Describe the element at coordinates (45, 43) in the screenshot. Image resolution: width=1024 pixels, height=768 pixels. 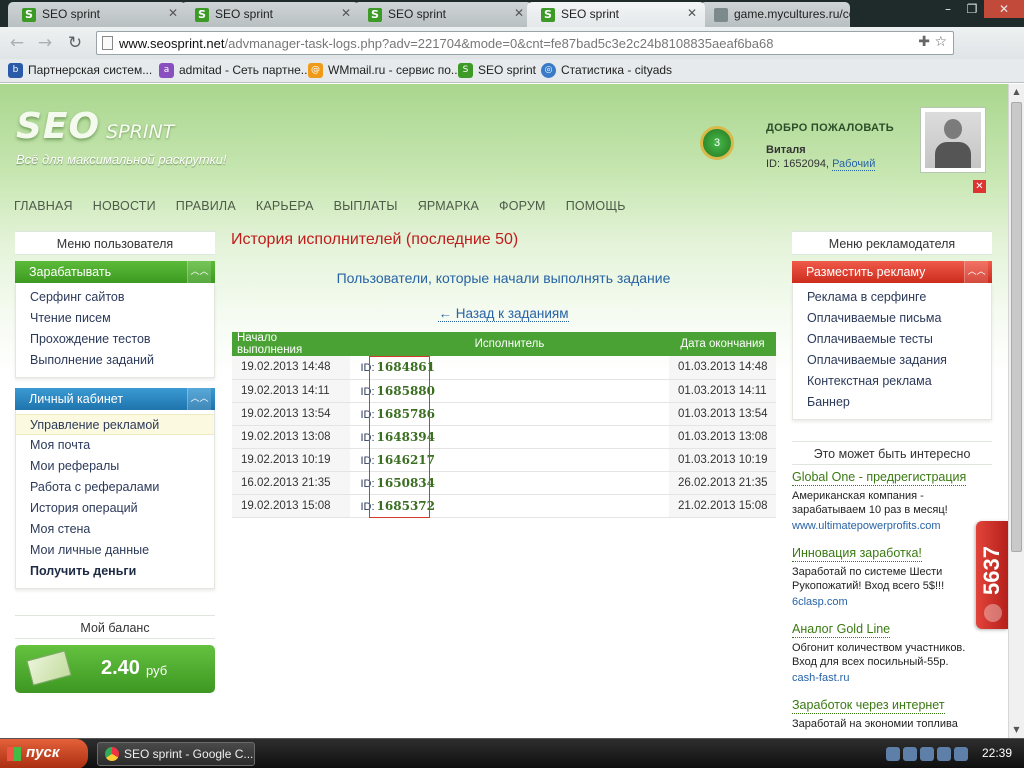
I see `forward-arrow-icon: →` at that location.